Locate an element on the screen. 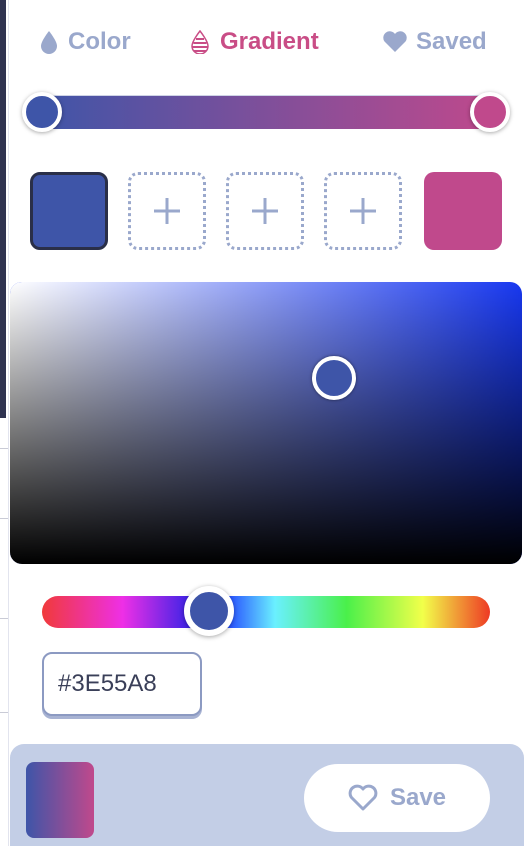  tab-gradient-label: Gradient is located at coordinates (269, 41).